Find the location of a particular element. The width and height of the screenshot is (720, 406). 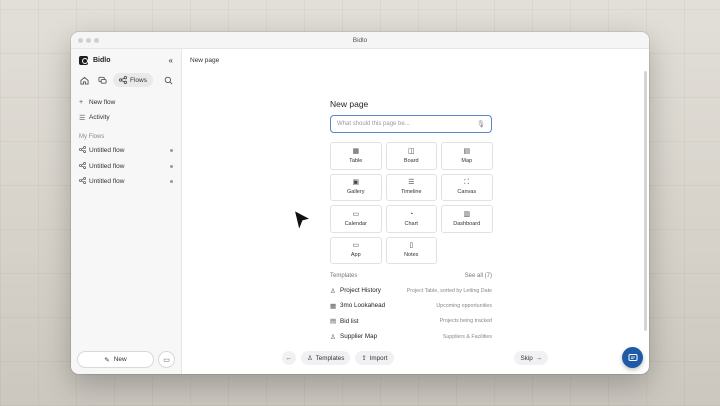

tile-label: Table is located at coordinates (356, 160).